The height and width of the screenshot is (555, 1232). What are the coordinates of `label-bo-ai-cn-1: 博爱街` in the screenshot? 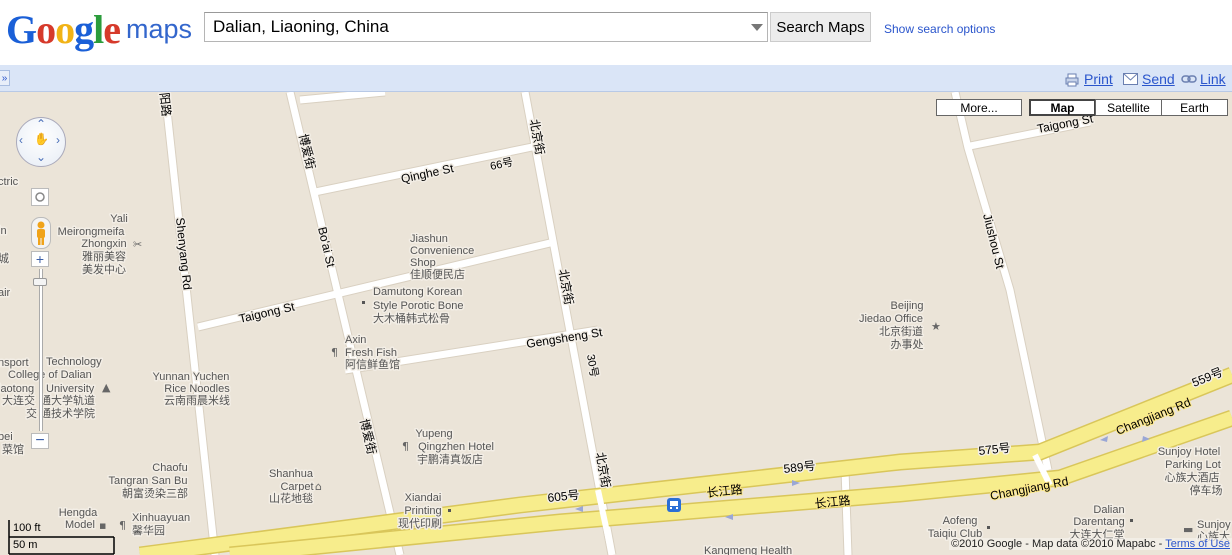 It's located at (307, 151).